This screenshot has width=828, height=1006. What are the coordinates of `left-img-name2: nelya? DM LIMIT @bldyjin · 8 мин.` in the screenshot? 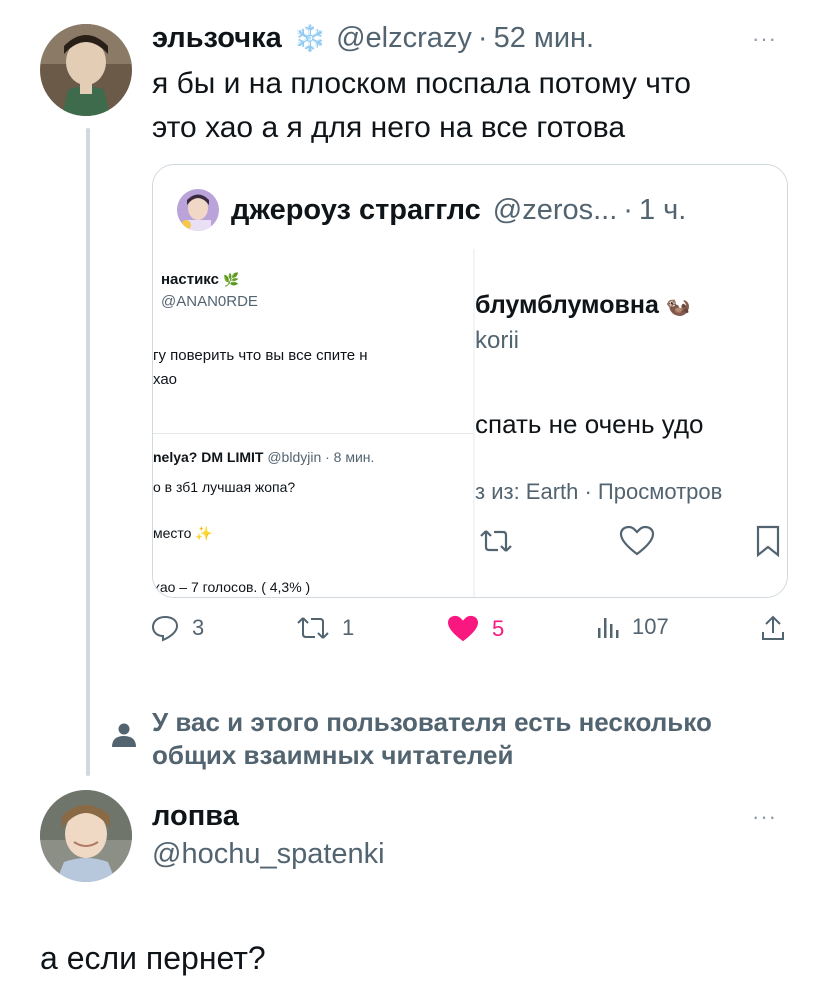 It's located at (264, 457).